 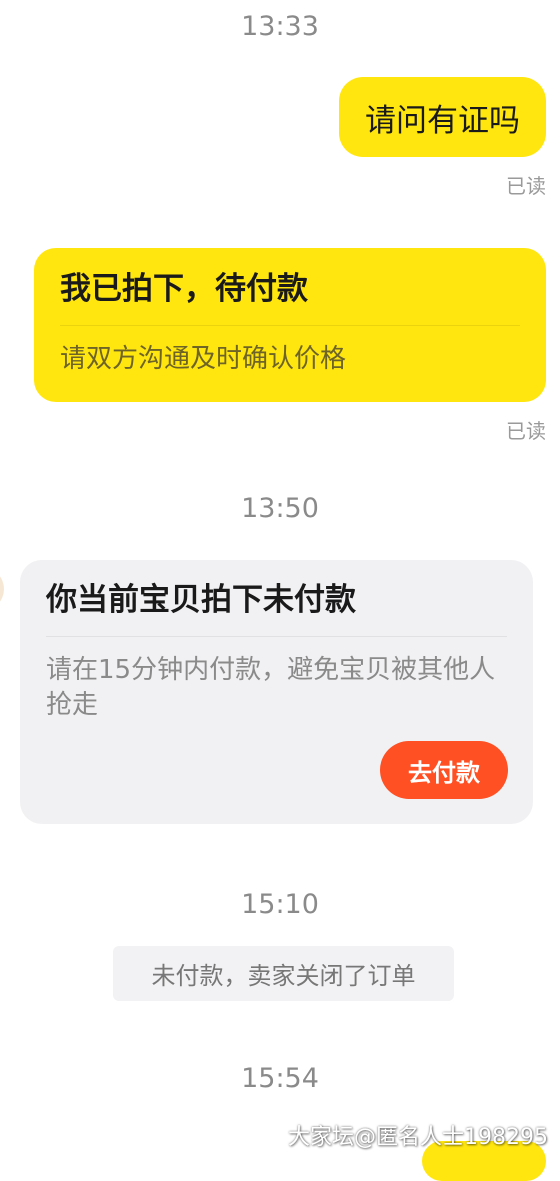 I want to click on go-pay-button: 去付款, so click(x=444, y=770).